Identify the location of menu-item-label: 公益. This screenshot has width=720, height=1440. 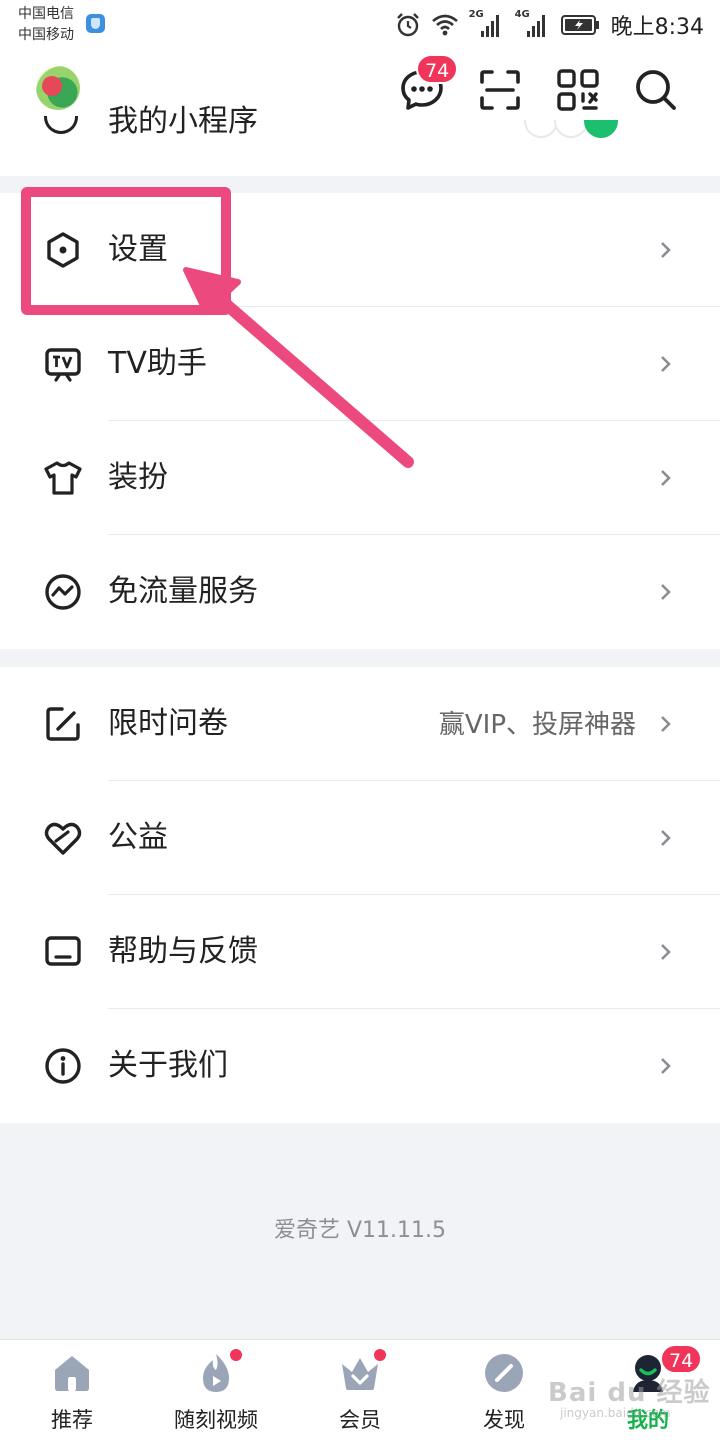
(138, 837).